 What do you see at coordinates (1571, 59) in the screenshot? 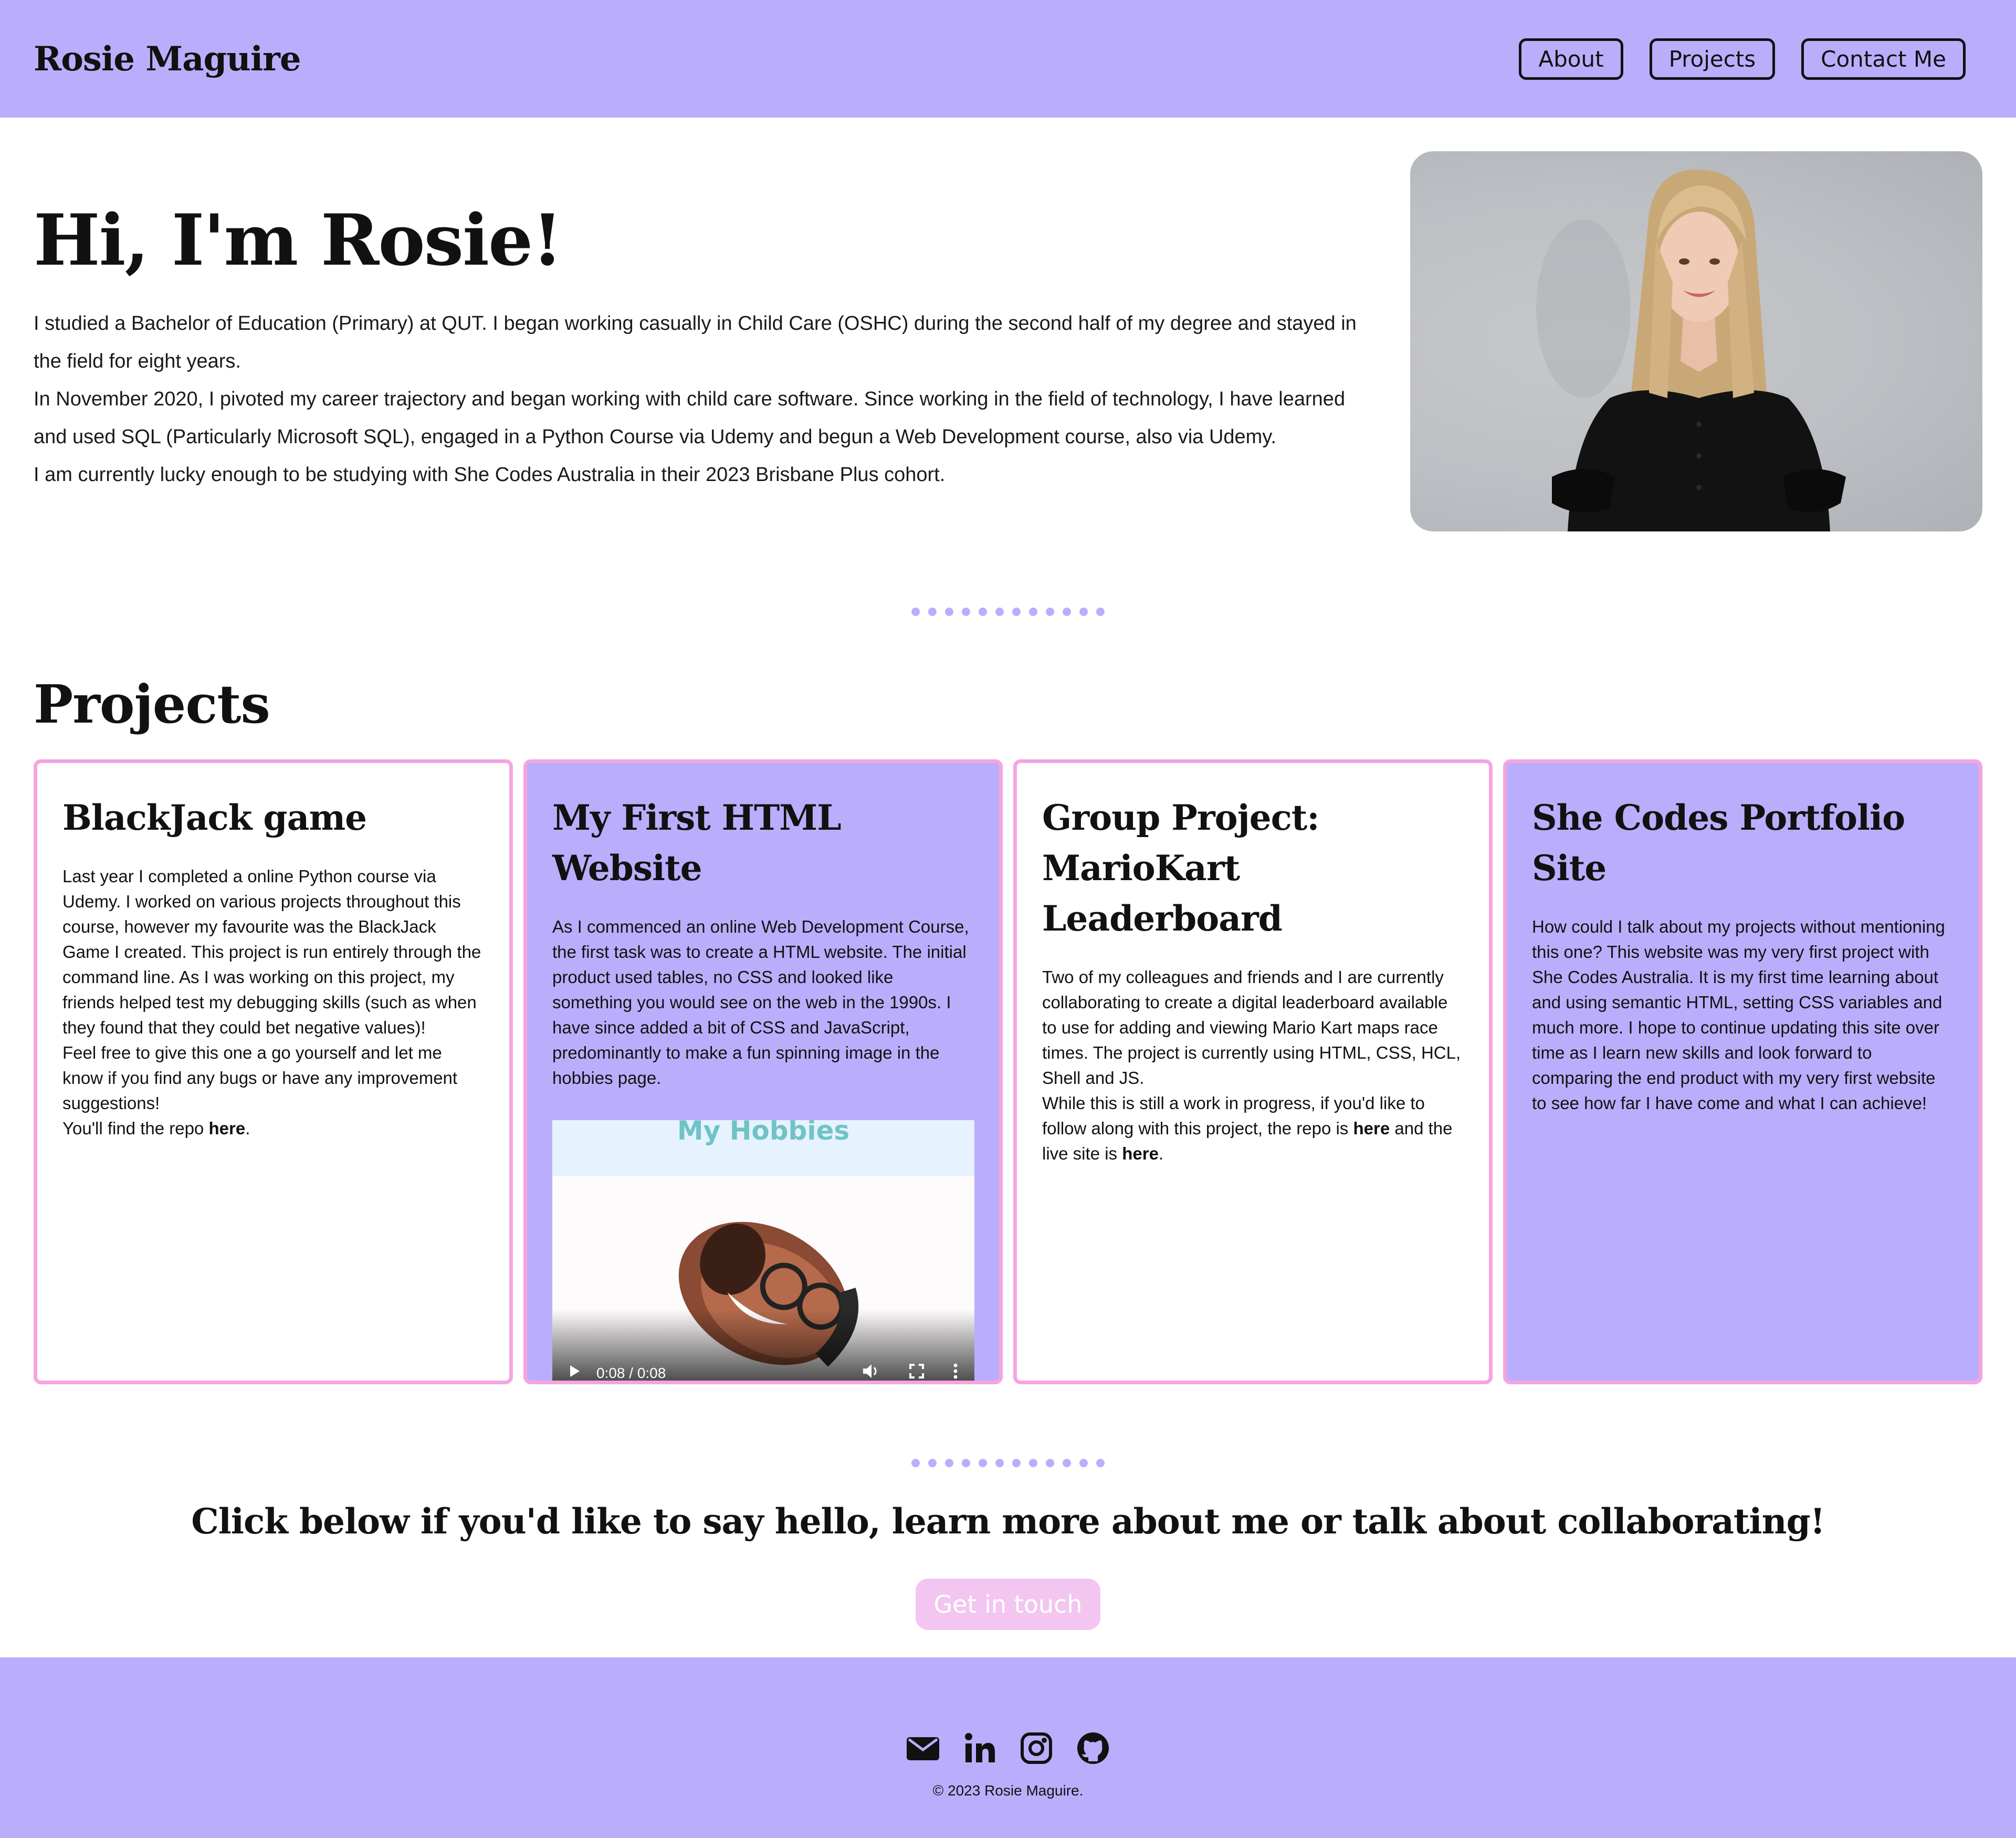
I see `nav-about-button: About` at bounding box center [1571, 59].